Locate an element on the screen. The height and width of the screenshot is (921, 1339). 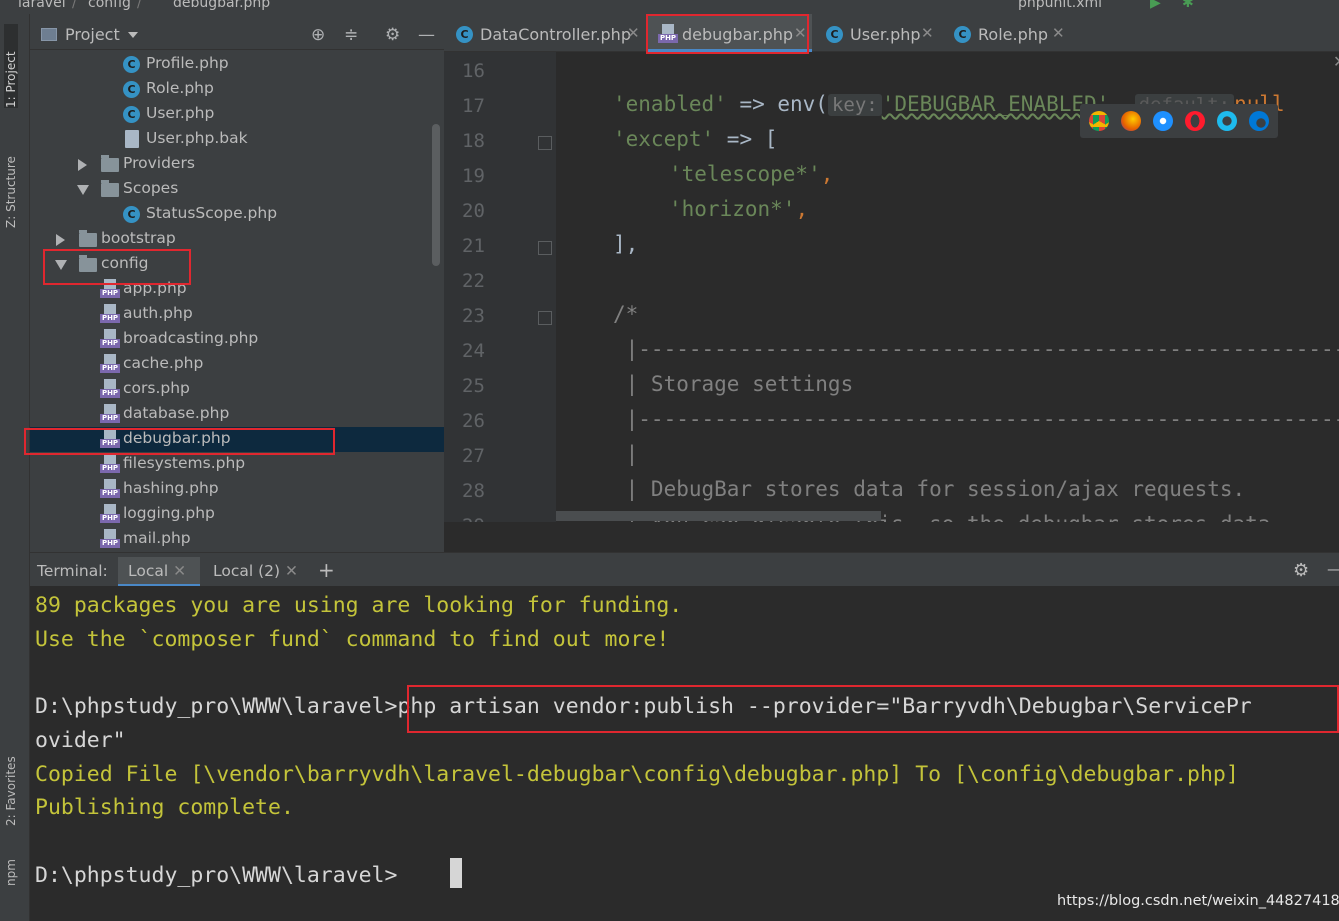
project-view-selector: Project is located at coordinates (92, 34).